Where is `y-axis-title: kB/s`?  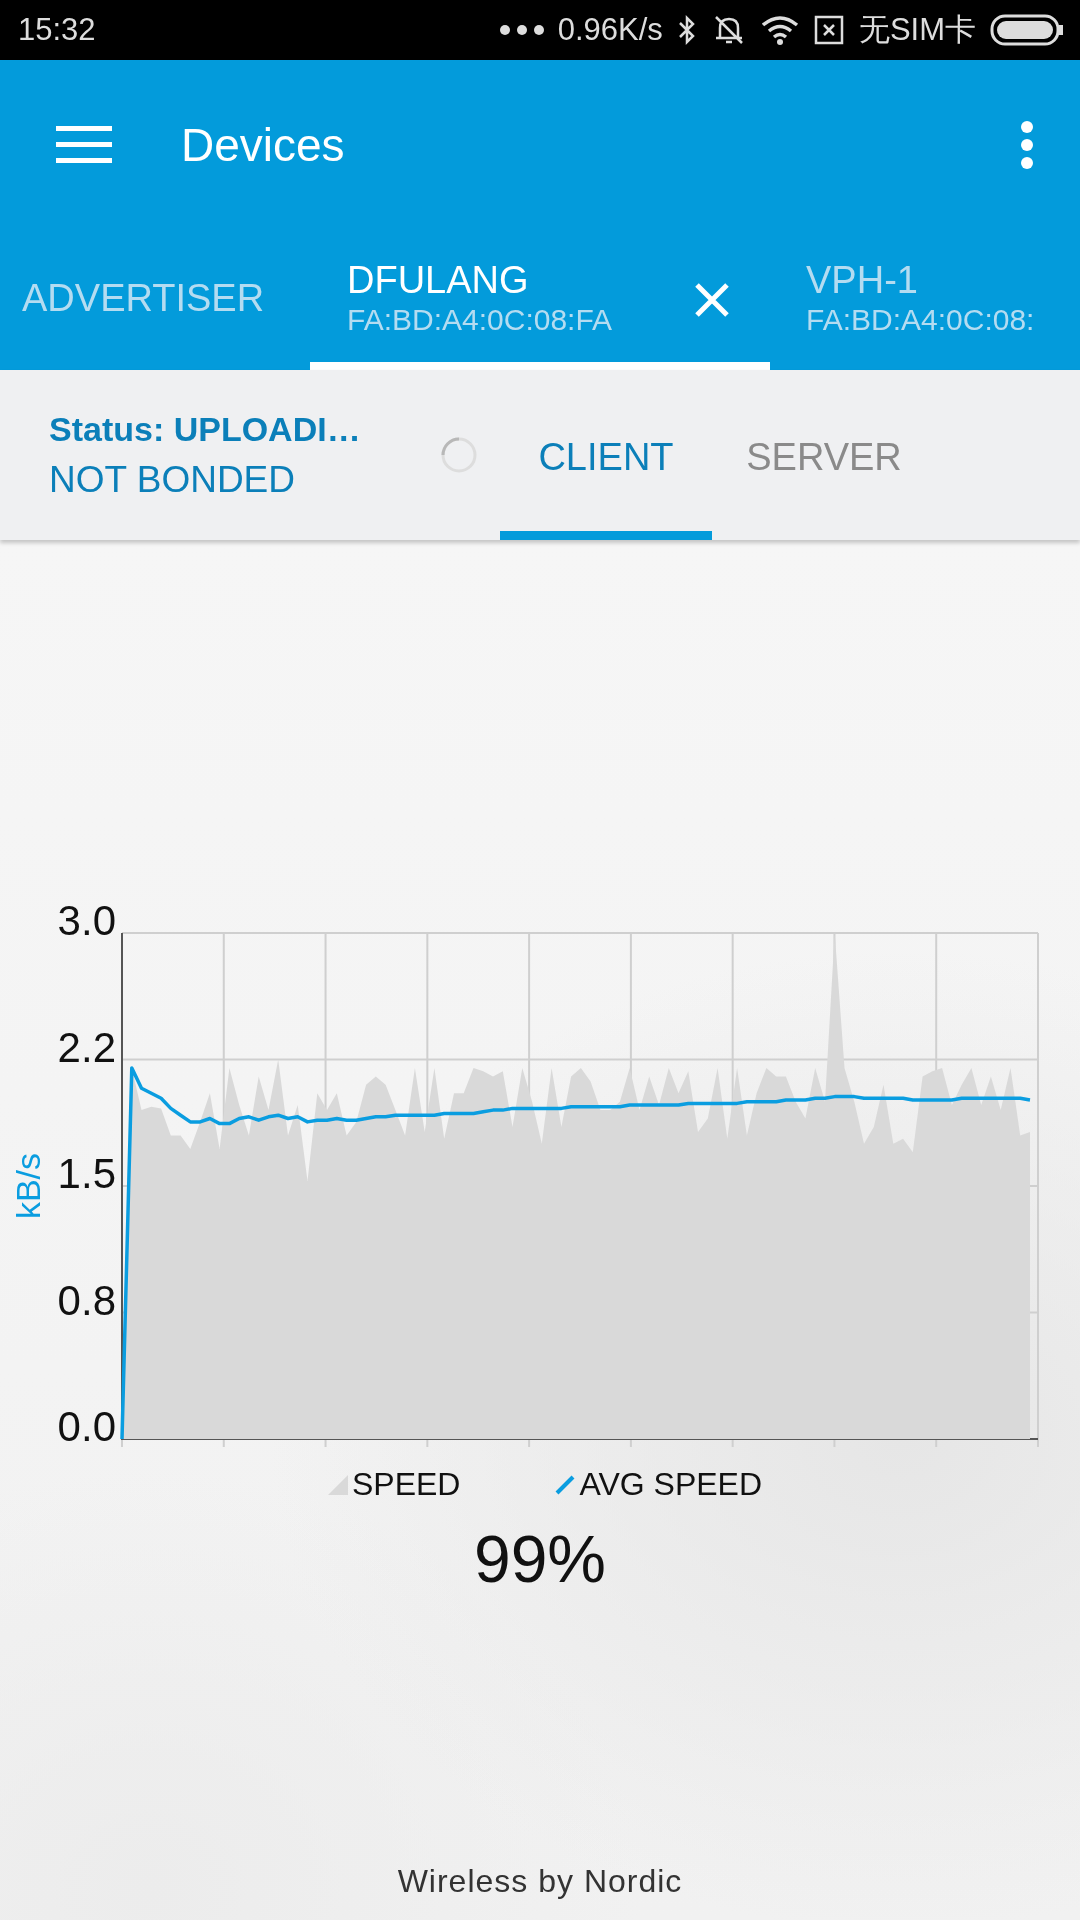
y-axis-title: kB/s is located at coordinates (28, 1186).